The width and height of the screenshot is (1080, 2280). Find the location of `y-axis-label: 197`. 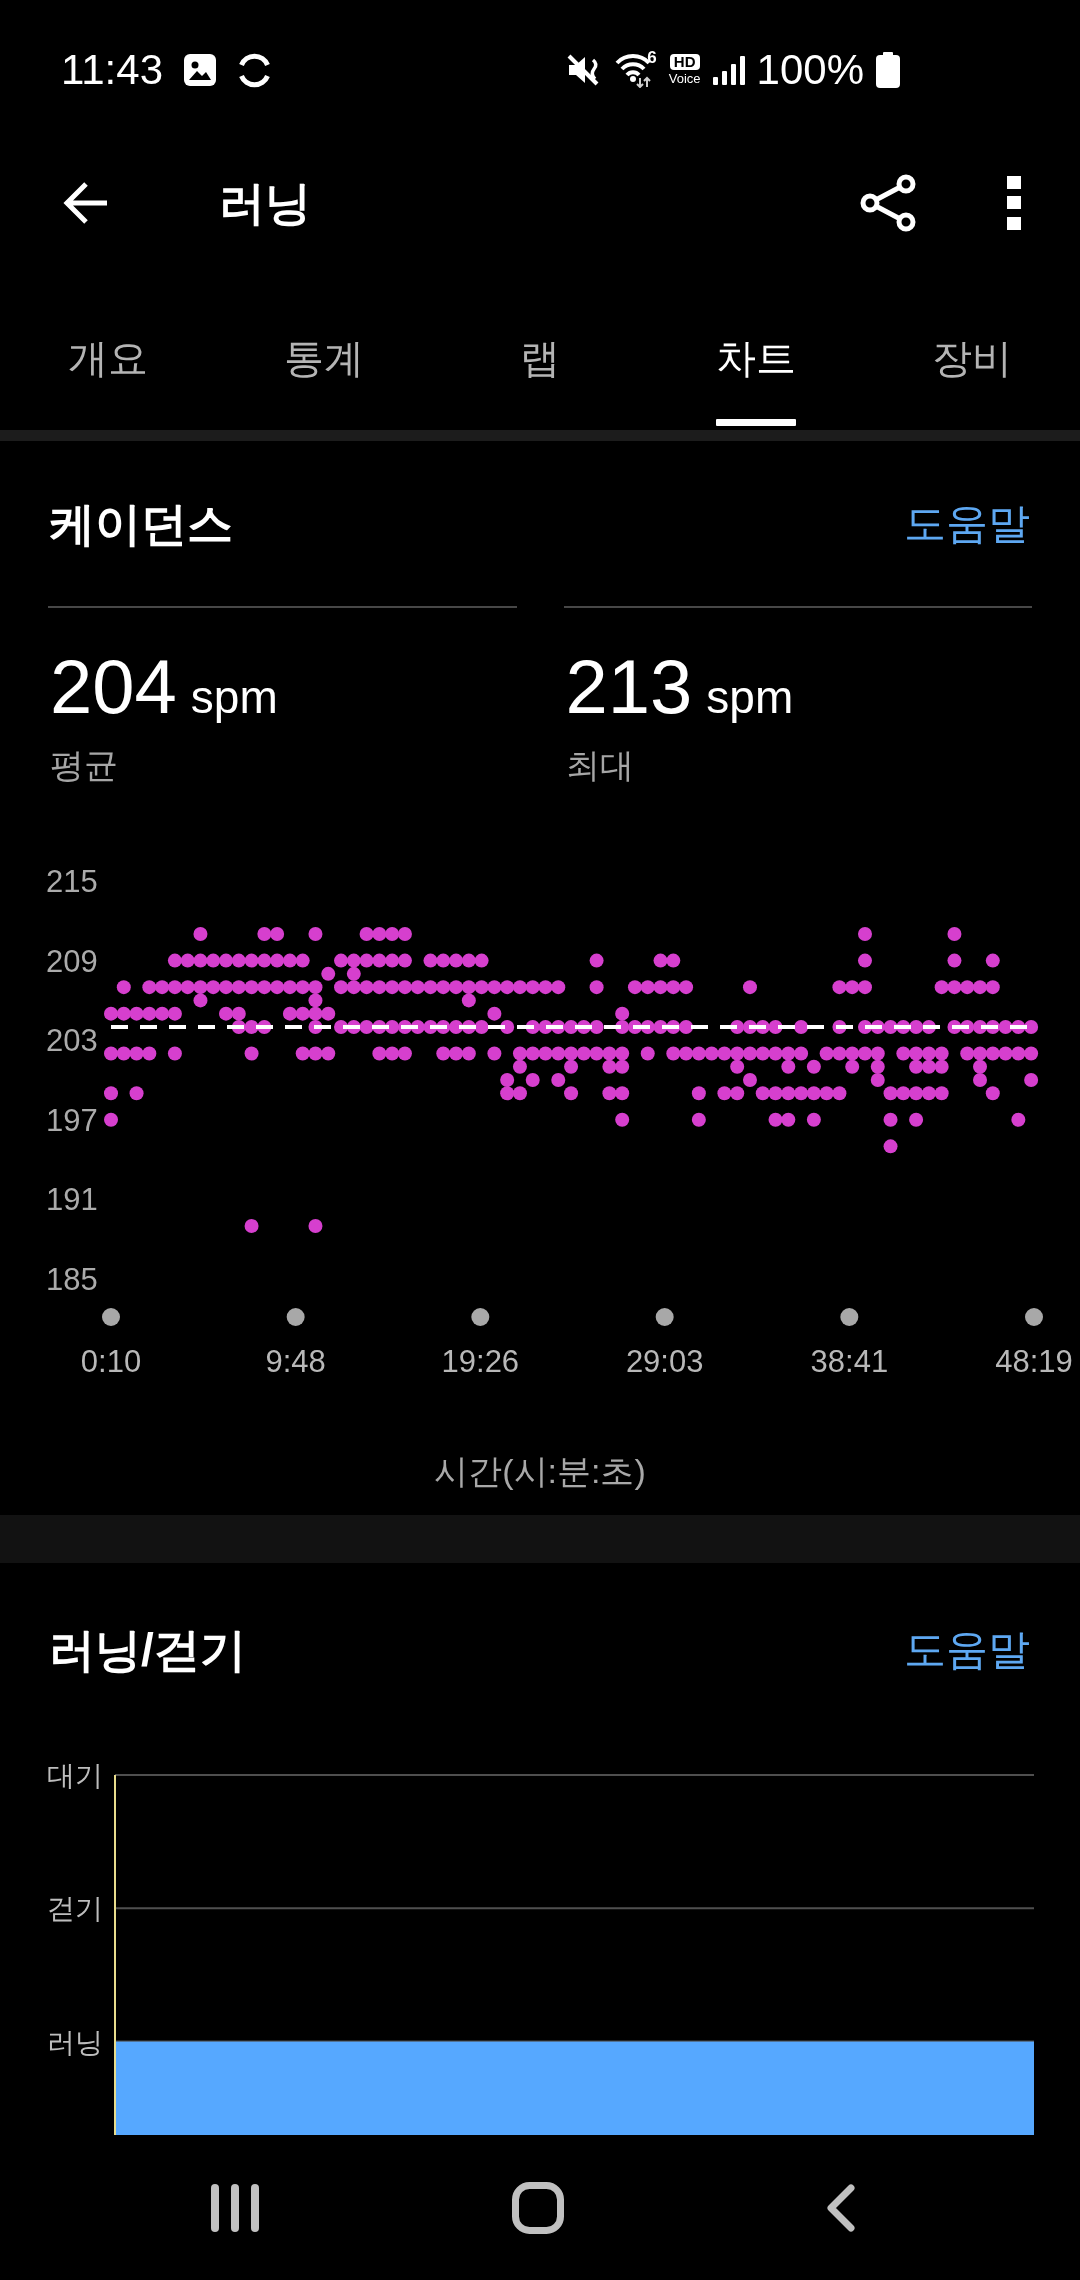

y-axis-label: 197 is located at coordinates (72, 1120).